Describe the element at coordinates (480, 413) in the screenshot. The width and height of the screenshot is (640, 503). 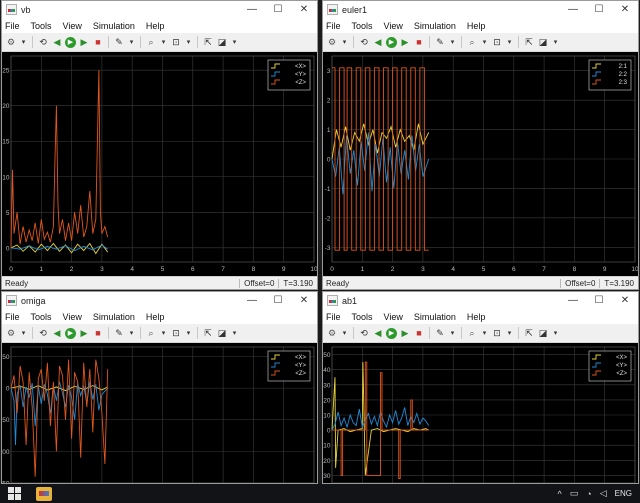
I see `plot-area: -30 -20 -10 0 10 20 30 40 50 <X> <Y> <Z>` at that location.